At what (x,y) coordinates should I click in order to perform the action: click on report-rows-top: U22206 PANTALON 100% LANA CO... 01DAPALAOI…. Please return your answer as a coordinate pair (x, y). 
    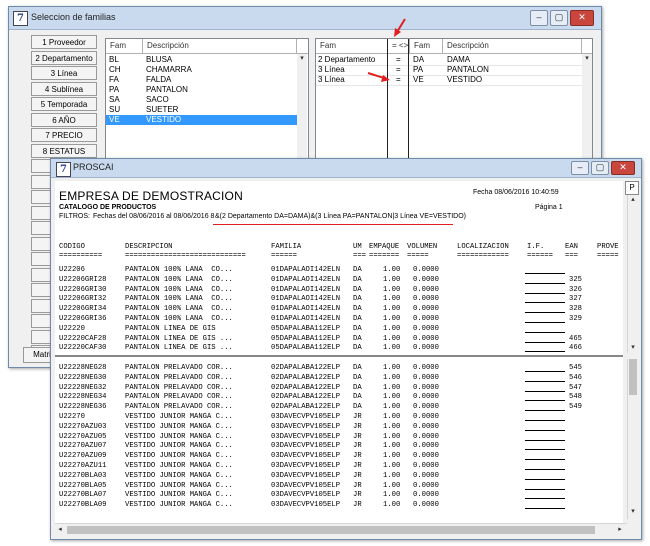
    Looking at the image, I should click on (339, 310).